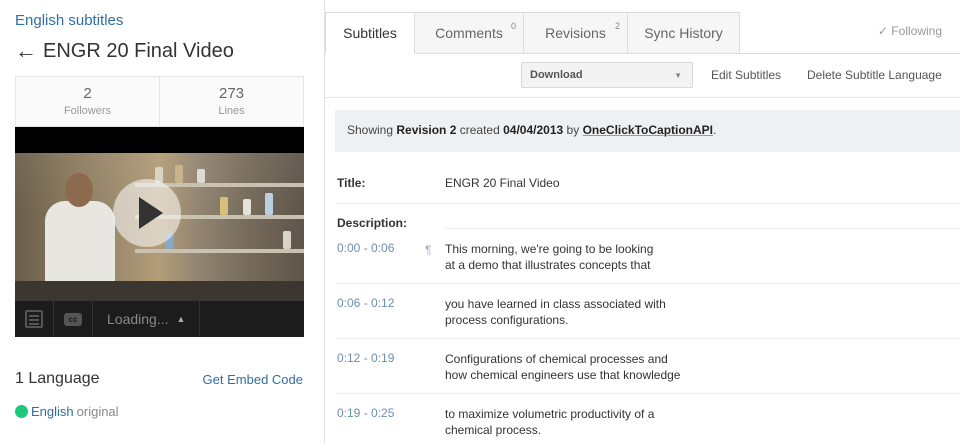 Image resolution: width=960 pixels, height=444 pixels. I want to click on subtitle-line: process configurations., so click(507, 320).